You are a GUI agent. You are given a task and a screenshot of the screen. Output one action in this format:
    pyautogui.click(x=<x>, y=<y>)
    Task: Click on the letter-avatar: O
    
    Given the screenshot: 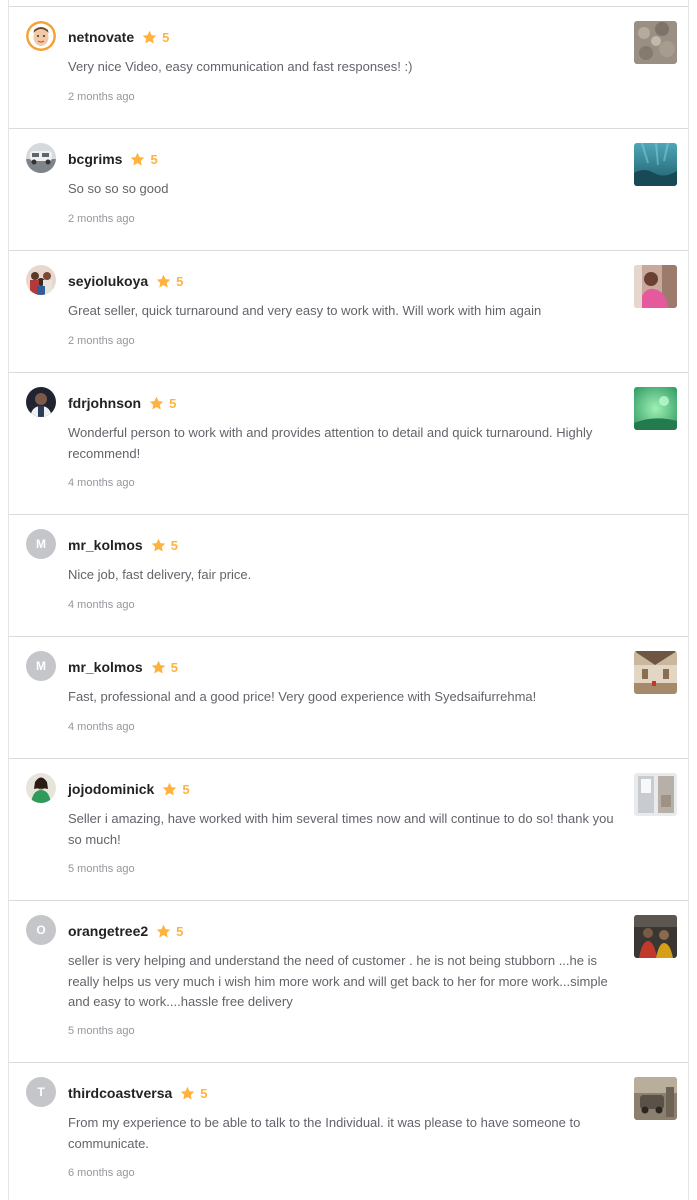 What is the action you would take?
    pyautogui.click(x=41, y=930)
    